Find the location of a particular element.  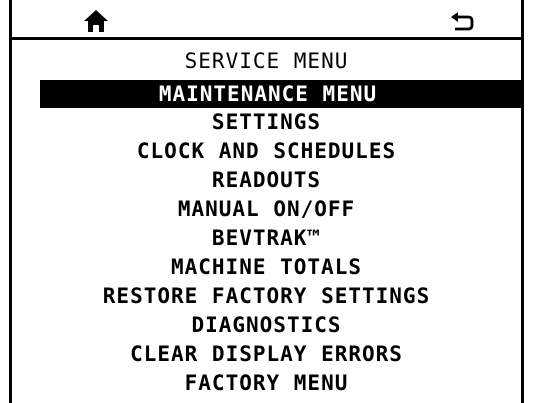

menu-item-label: MANUAL ON/OFF is located at coordinates (266, 209).